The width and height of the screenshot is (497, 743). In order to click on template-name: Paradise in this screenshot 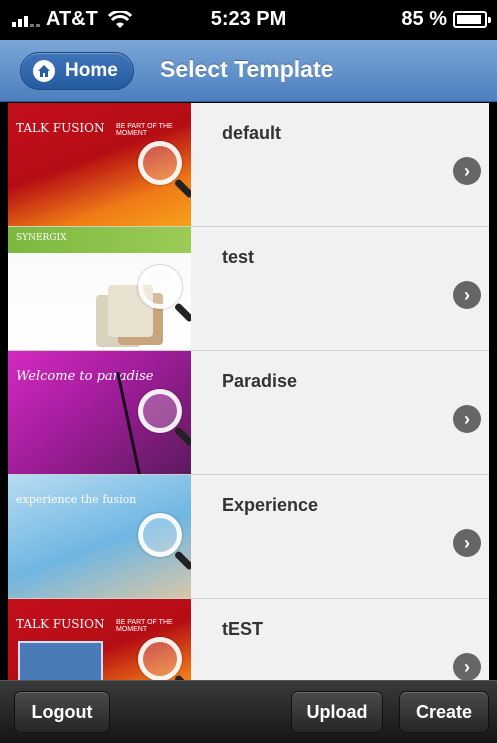, I will do `click(260, 381)`.